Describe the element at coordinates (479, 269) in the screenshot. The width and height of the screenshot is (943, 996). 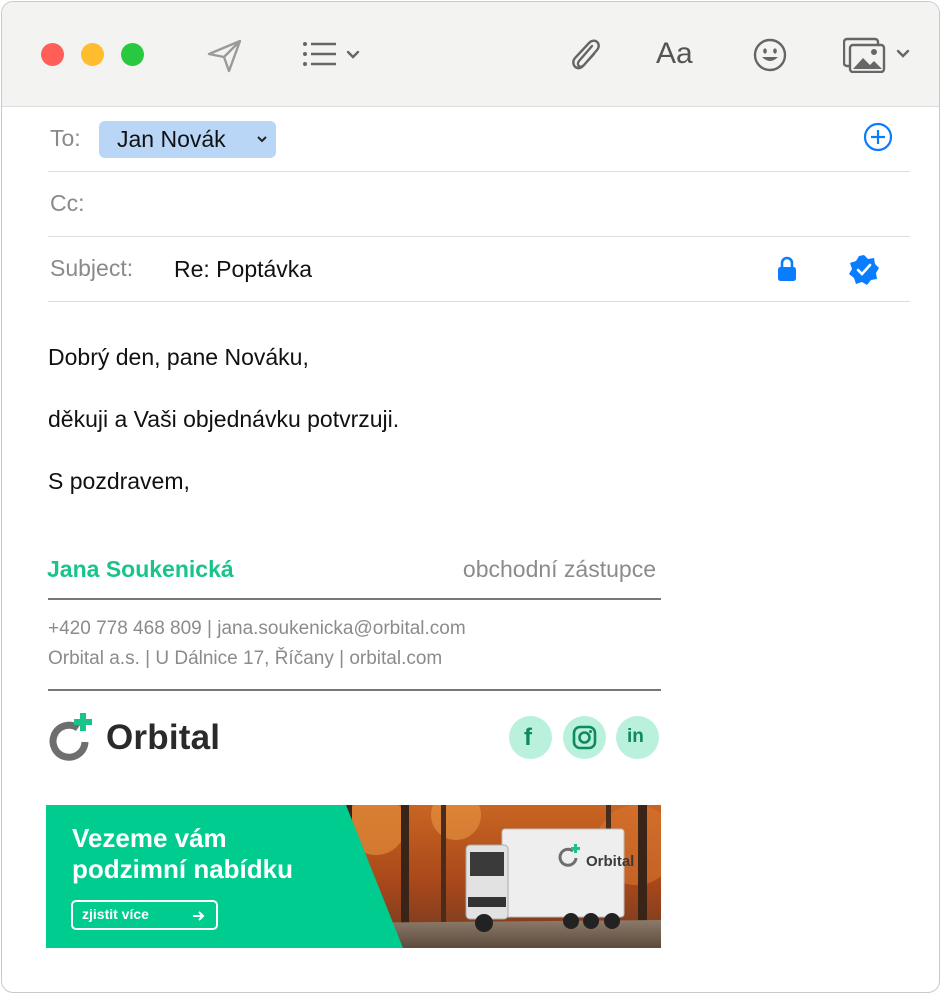
I see `subject-row: Subject: Re: Poptávka` at that location.